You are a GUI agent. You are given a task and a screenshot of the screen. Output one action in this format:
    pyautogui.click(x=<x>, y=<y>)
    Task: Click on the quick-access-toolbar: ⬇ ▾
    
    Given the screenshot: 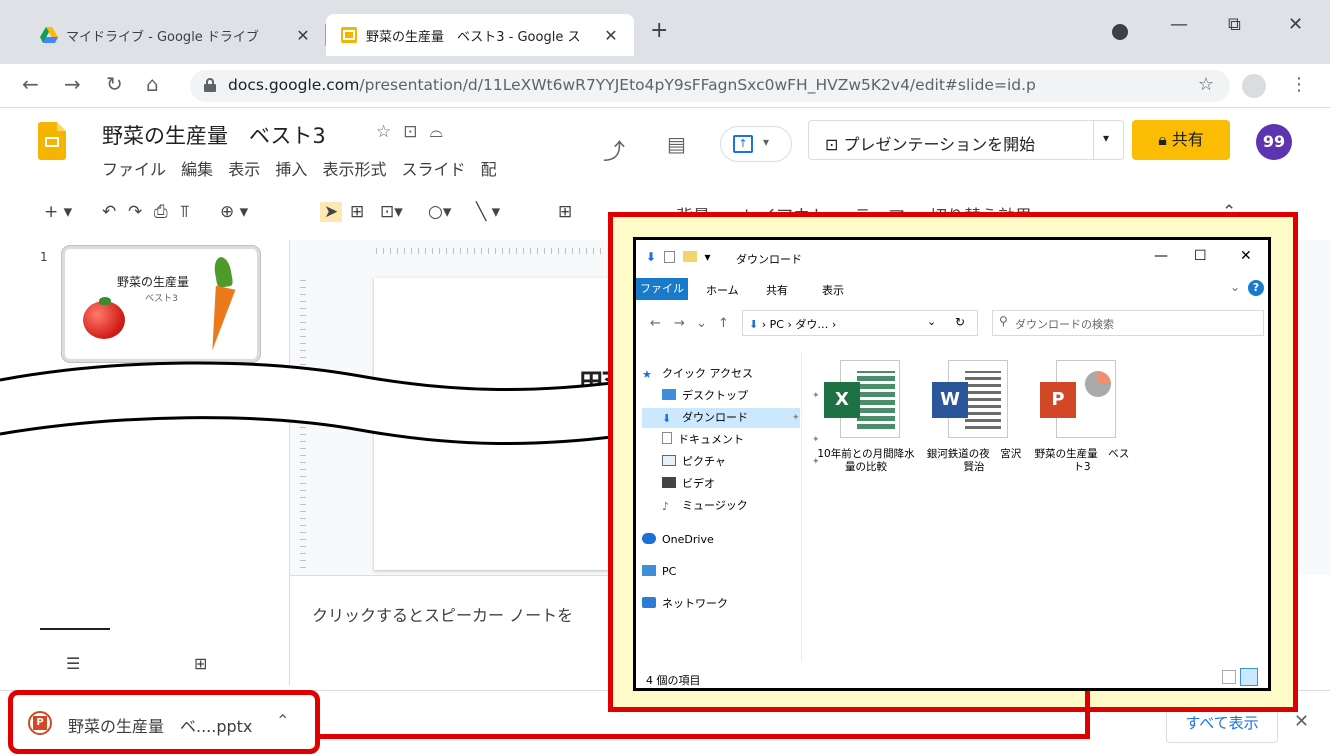 What is the action you would take?
    pyautogui.click(x=678, y=257)
    